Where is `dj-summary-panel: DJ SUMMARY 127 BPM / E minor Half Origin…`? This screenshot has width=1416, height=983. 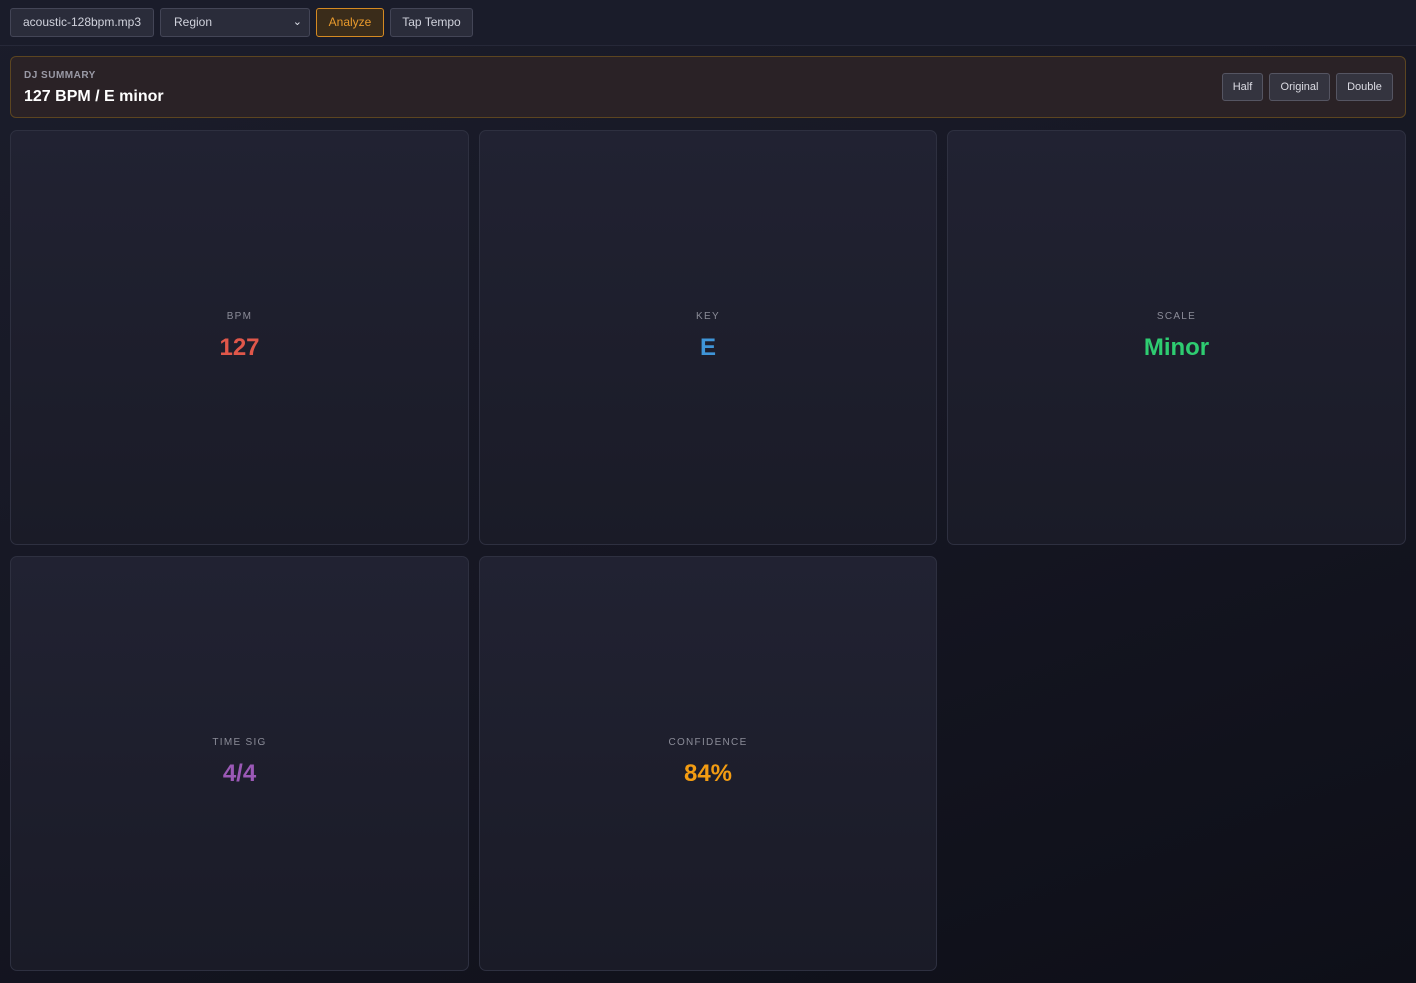
dj-summary-panel: DJ SUMMARY 127 BPM / E minor Half Origin… is located at coordinates (708, 87).